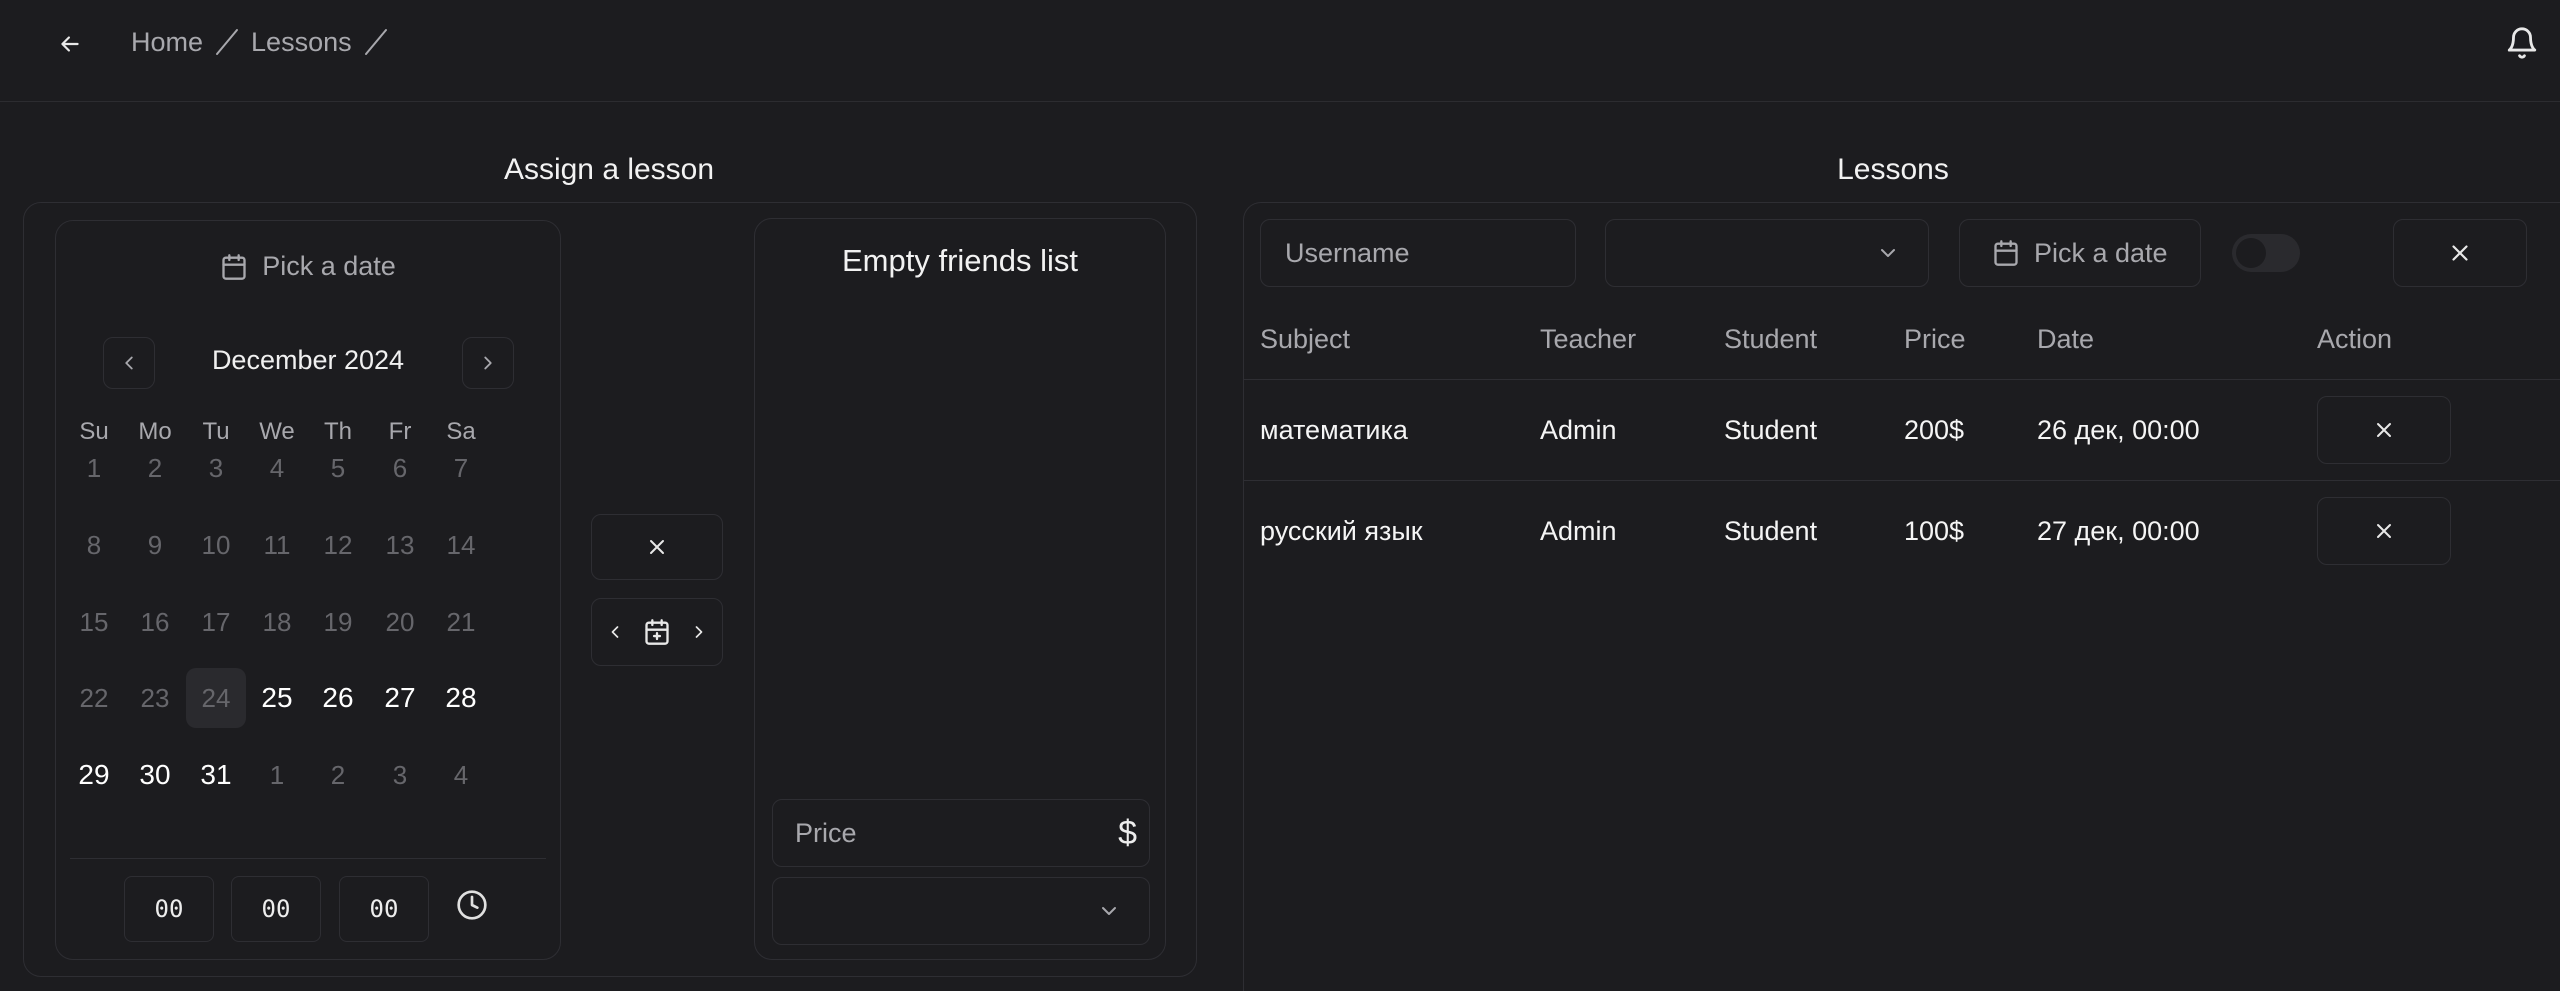 This screenshot has height=991, width=2560. Describe the element at coordinates (308, 858) in the screenshot. I see `calendar-divider` at that location.